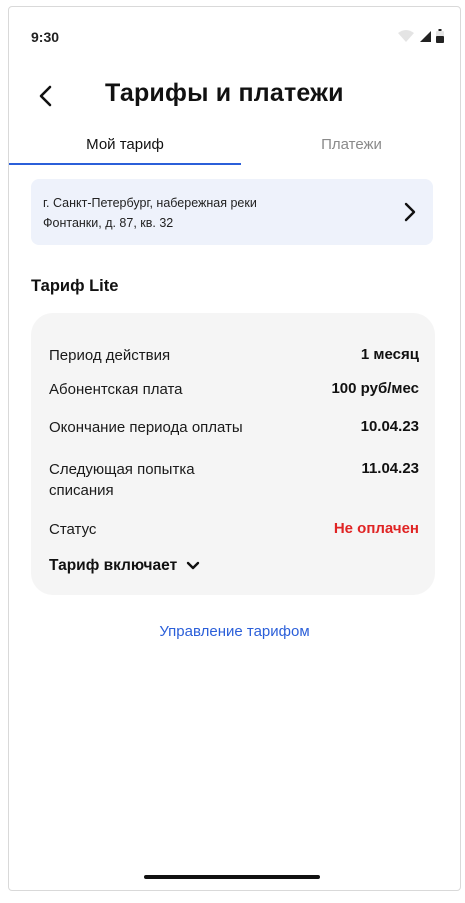 Image resolution: width=465 pixels, height=903 pixels. What do you see at coordinates (389, 354) in the screenshot?
I see `row-value: 1 месяц` at bounding box center [389, 354].